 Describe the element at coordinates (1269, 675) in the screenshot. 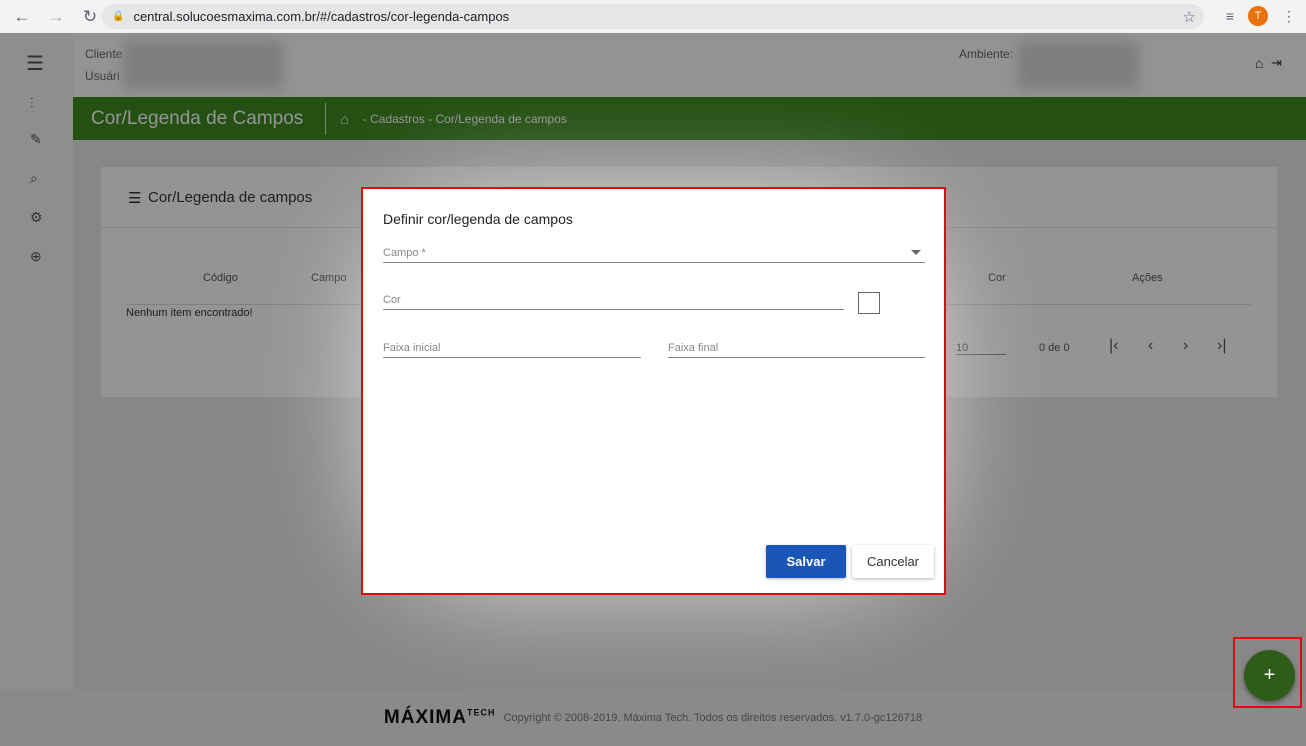

I see `add-button: +` at that location.